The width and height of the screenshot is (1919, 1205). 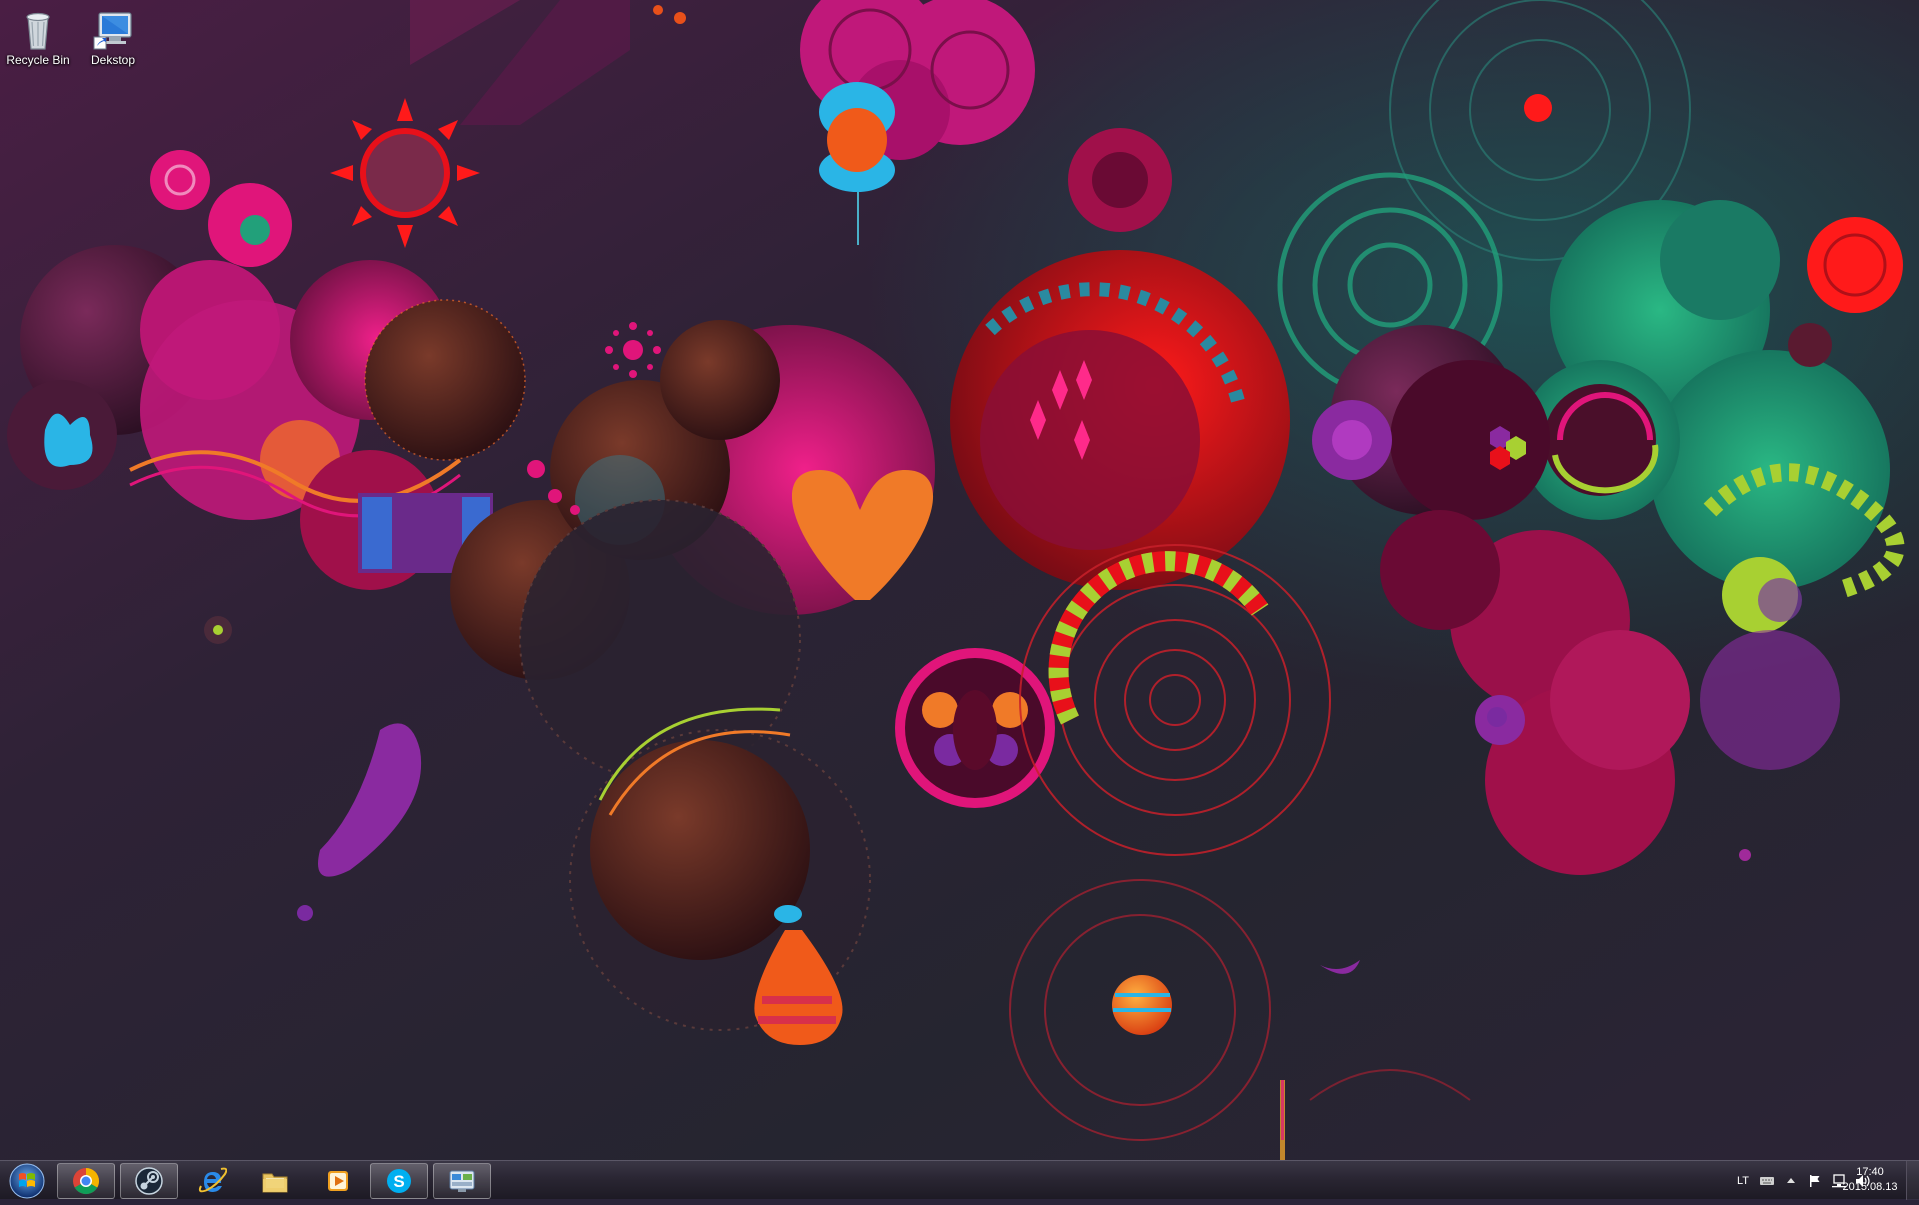 I want to click on clock-date: 2015.08.13, so click(x=1870, y=1187).